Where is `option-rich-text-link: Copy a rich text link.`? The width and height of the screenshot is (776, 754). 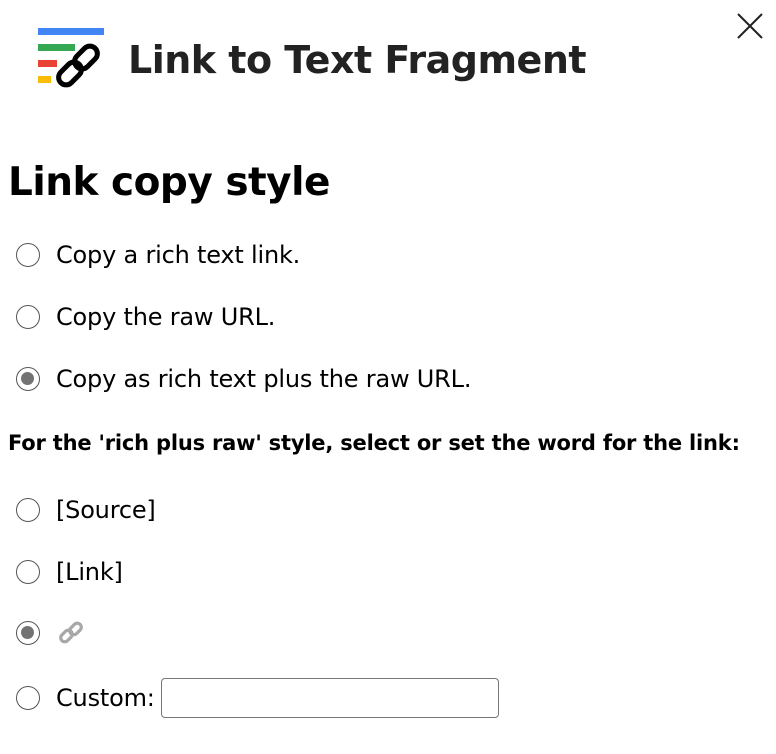 option-rich-text-link: Copy a rich text link. is located at coordinates (158, 255).